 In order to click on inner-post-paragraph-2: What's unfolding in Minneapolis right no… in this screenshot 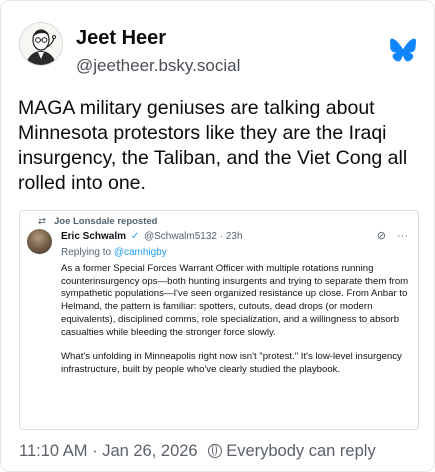, I will do `click(231, 363)`.